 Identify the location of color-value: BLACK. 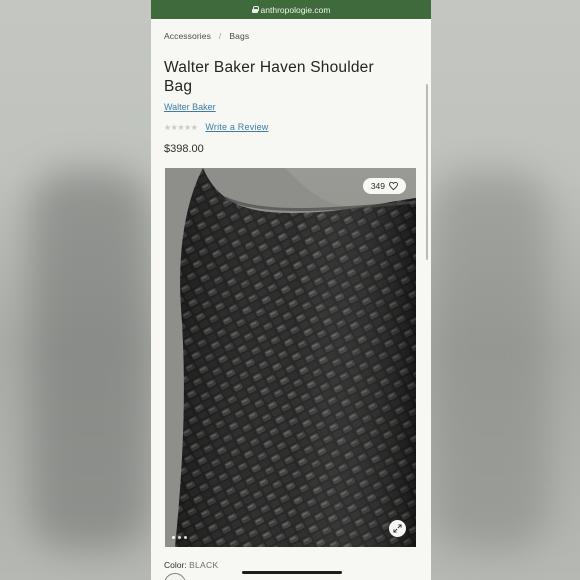
(204, 565).